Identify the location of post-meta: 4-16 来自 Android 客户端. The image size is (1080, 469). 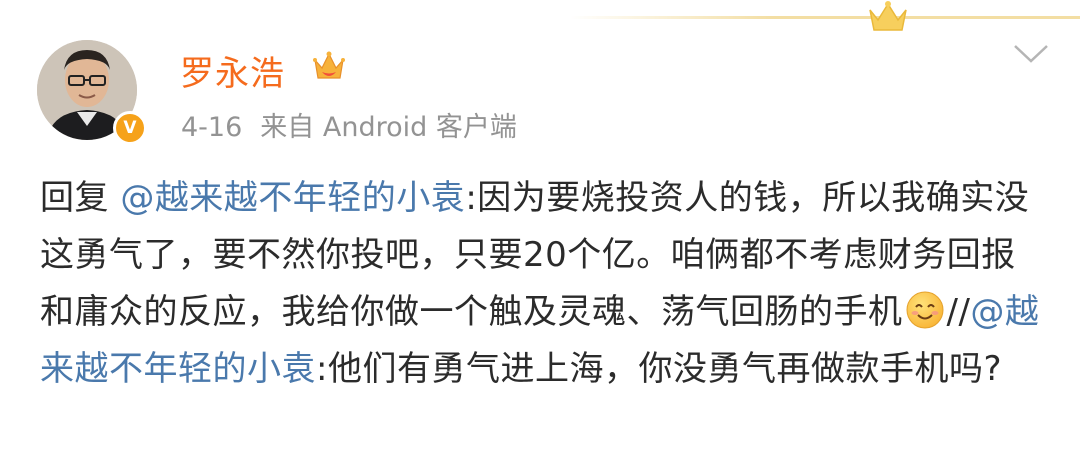
(349, 124).